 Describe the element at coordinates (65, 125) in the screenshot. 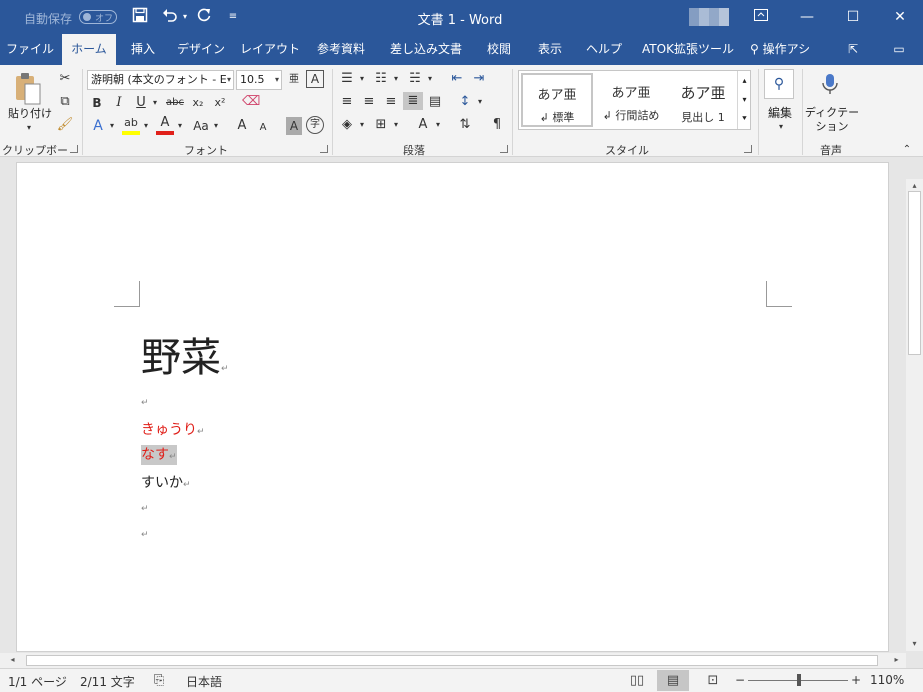

I see `format-painter-icon: 🖌` at that location.